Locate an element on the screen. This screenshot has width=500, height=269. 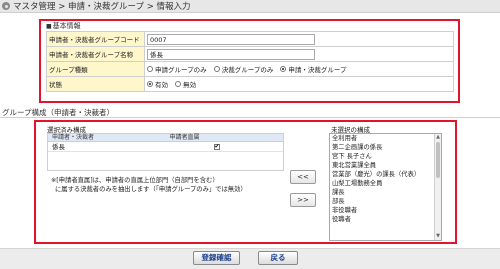
direct-checkbox is located at coordinates (216, 147).